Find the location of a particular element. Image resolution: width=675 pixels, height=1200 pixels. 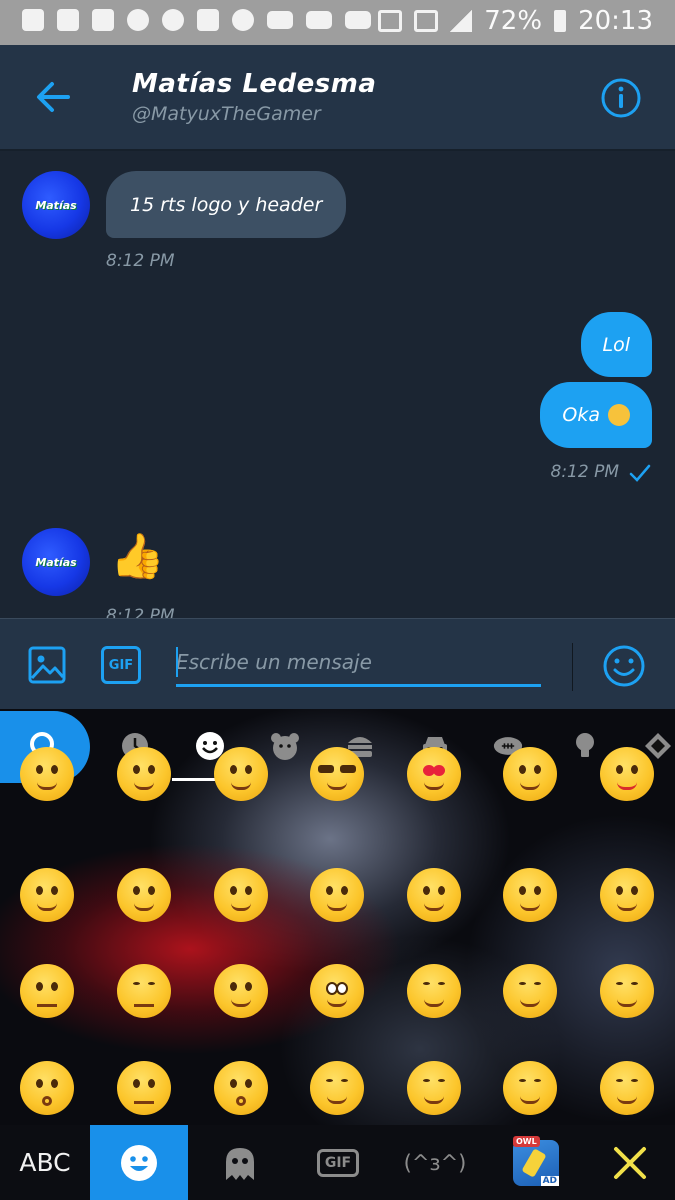

emoji-tab is located at coordinates (139, 1162).